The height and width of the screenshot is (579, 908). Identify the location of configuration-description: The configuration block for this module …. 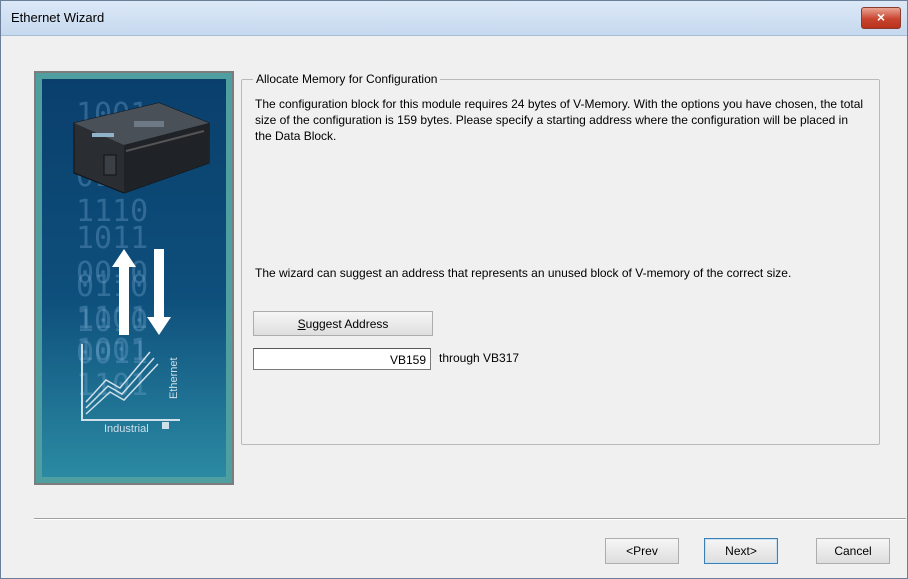
(559, 120).